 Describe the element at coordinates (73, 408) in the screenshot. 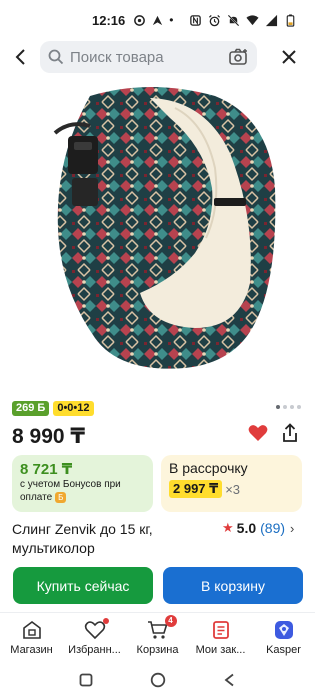

I see `installment-badge: 0•0•12` at that location.